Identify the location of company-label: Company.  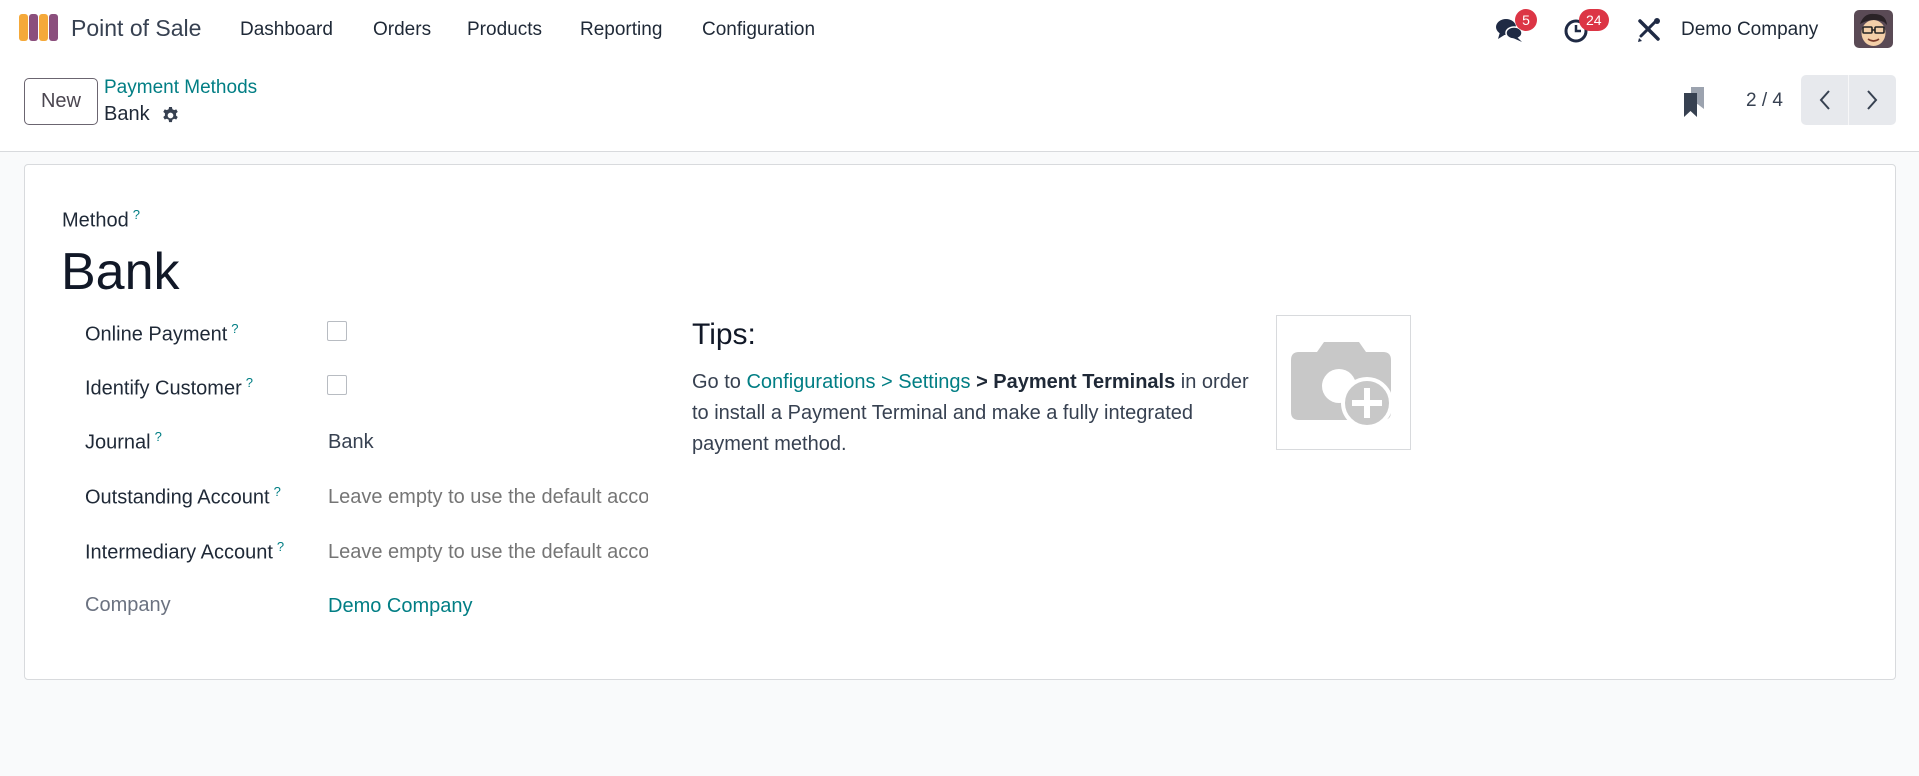
(128, 605).